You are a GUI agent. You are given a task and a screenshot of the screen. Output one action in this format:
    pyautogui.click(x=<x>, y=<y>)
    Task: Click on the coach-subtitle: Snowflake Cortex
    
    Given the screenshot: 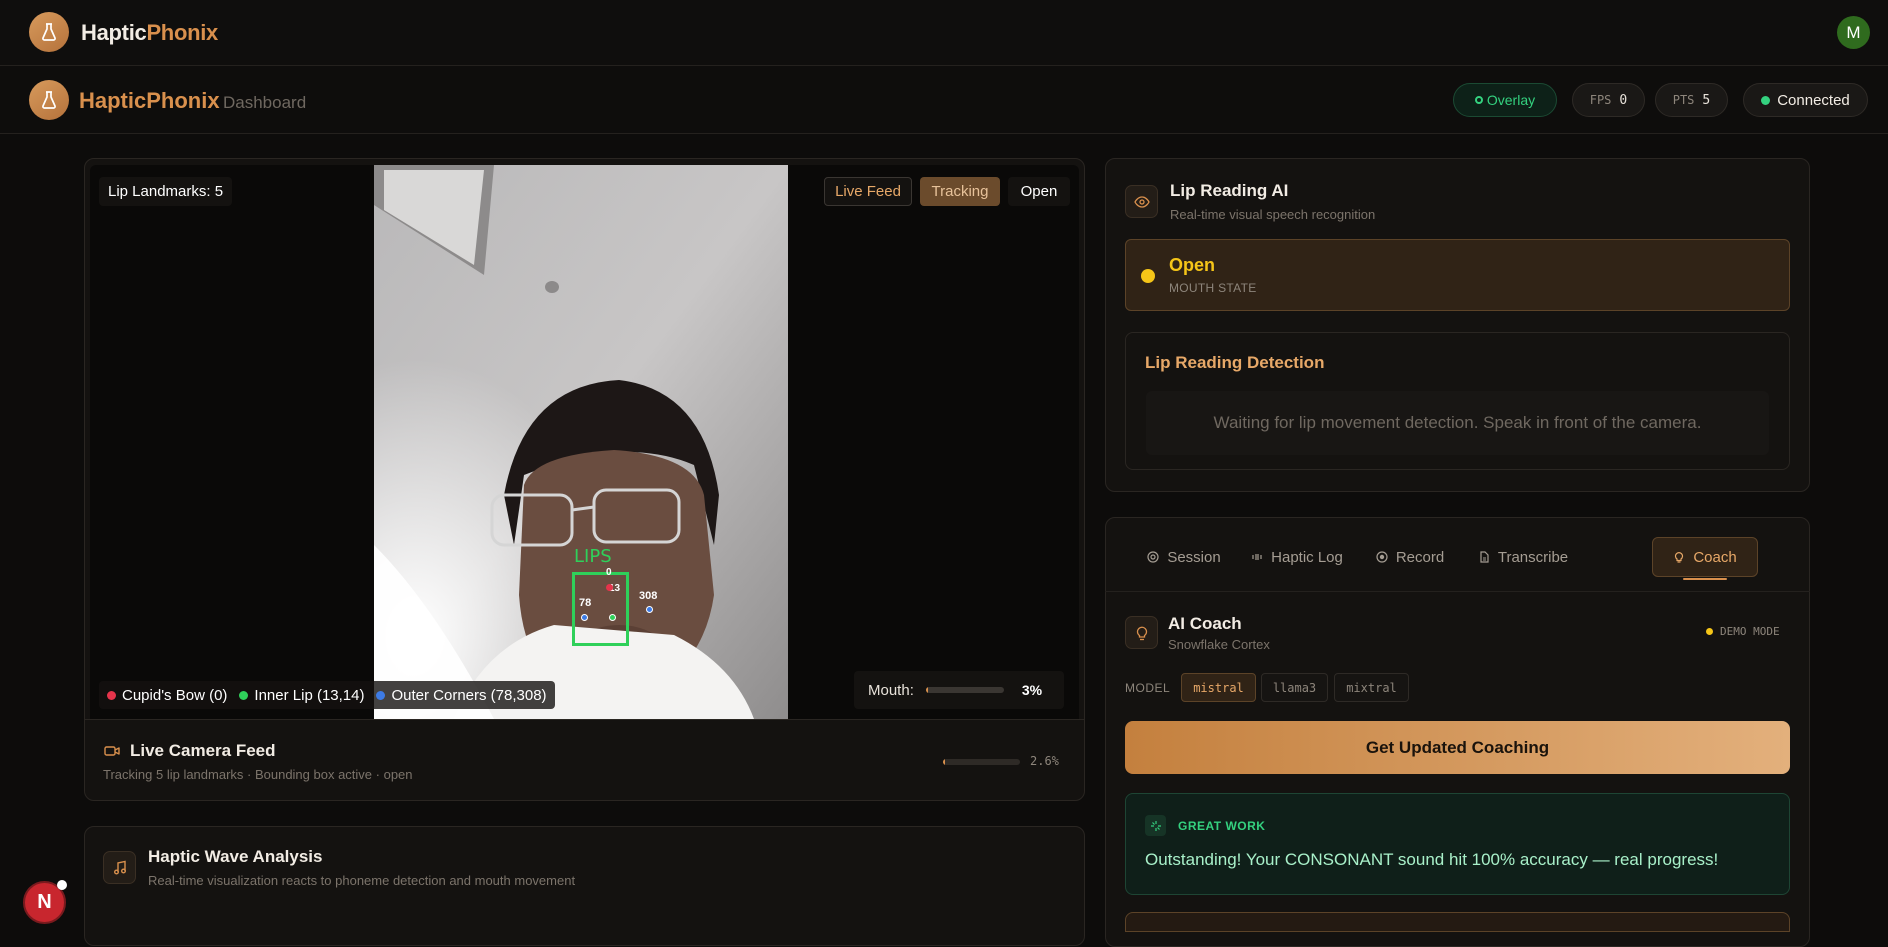 What is the action you would take?
    pyautogui.click(x=1219, y=644)
    